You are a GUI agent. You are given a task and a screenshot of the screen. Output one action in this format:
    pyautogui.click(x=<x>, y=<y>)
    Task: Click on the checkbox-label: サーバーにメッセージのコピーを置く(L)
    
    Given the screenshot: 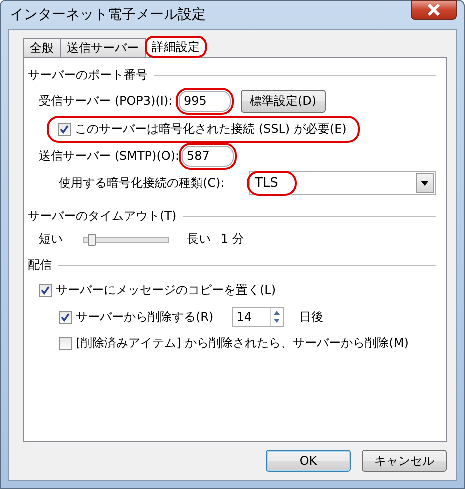 What is the action you would take?
    pyautogui.click(x=166, y=290)
    